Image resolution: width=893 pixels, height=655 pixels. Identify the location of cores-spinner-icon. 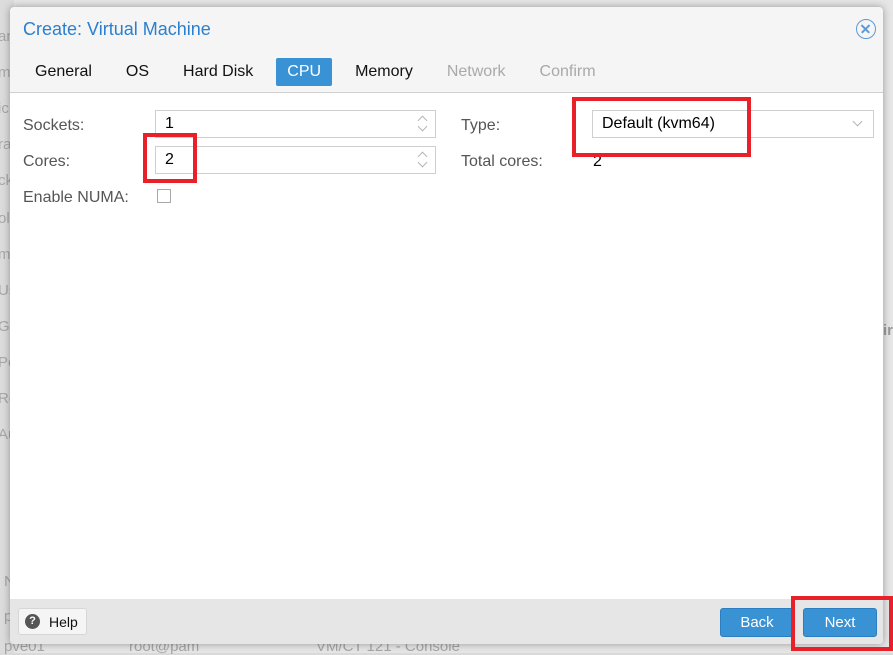
(423, 160).